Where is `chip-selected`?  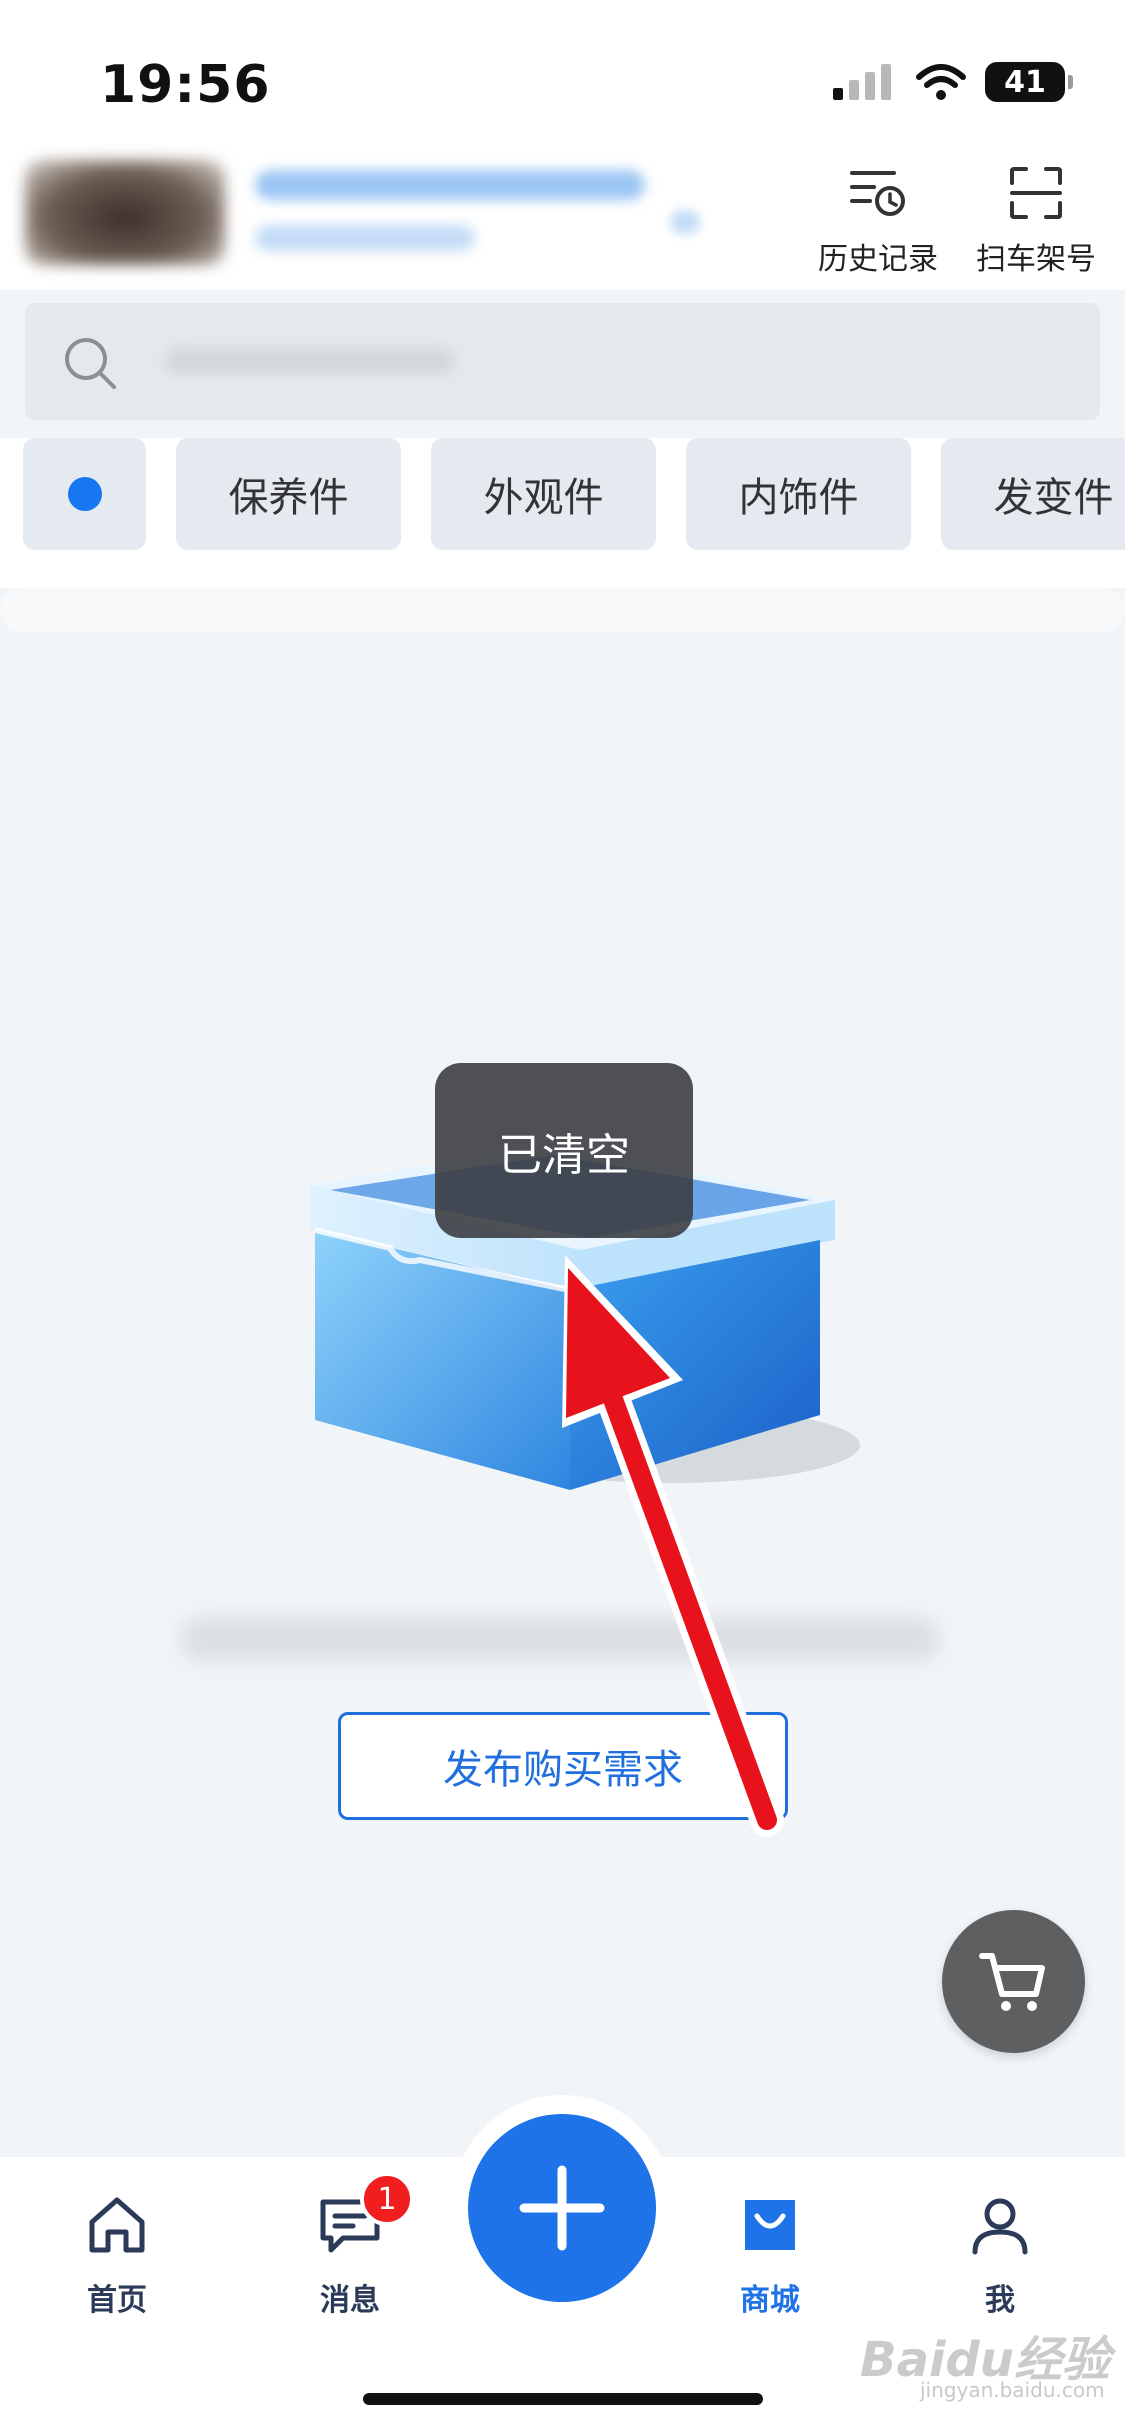 chip-selected is located at coordinates (84, 494).